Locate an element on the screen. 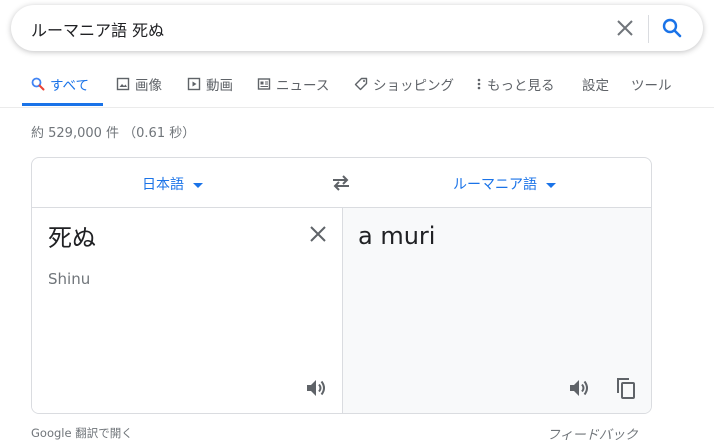 Image resolution: width=714 pixels, height=445 pixels. target-language-label: ルーマニア語 is located at coordinates (495, 185).